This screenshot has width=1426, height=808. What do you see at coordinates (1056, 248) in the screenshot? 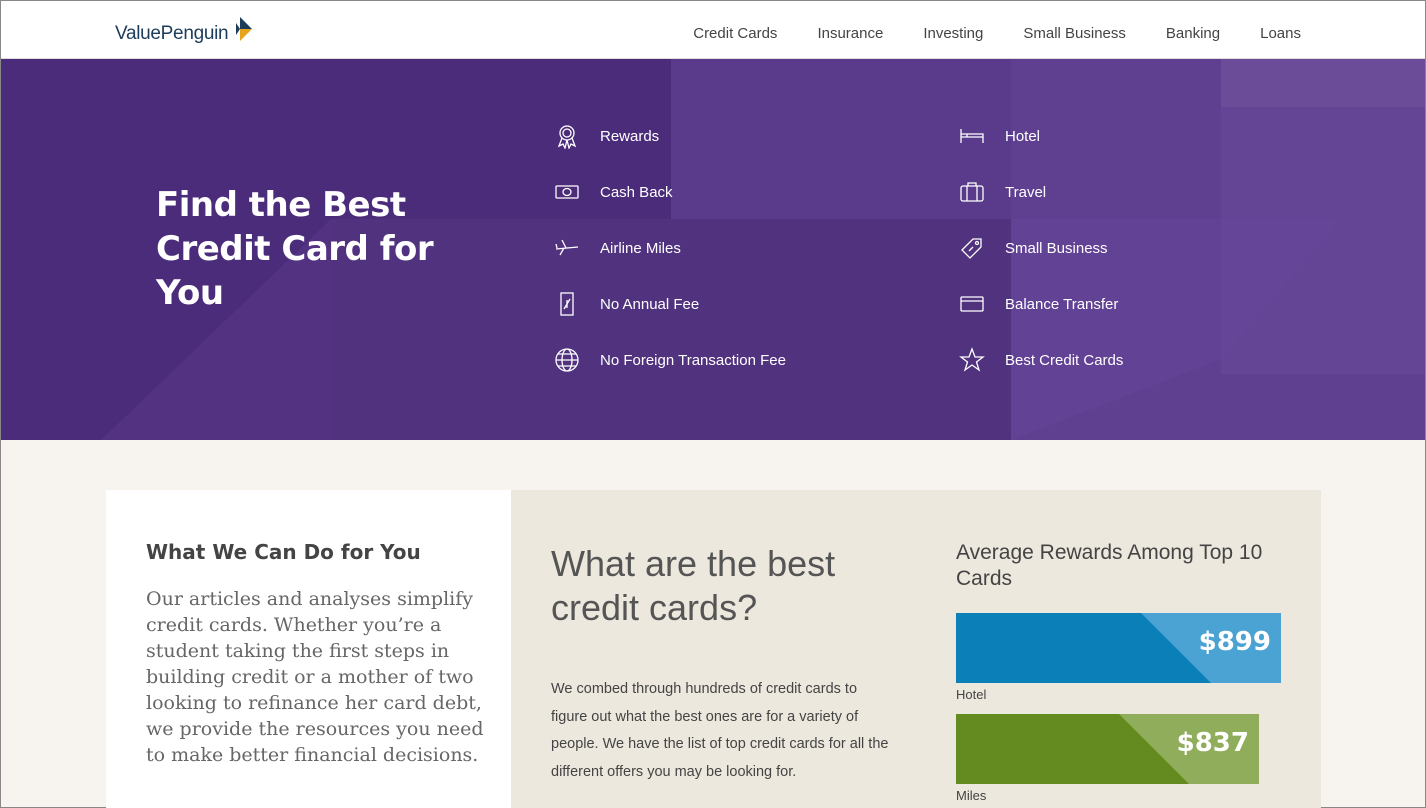
I see `category-label: Small Business` at bounding box center [1056, 248].